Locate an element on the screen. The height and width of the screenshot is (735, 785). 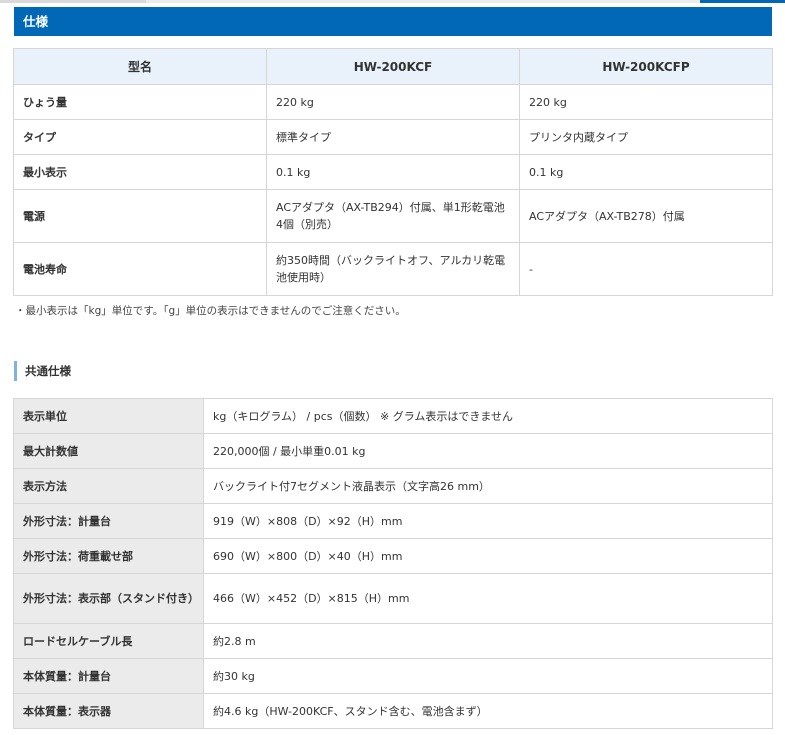
row-label: 外形寸法：表示部（スタンド付き） is located at coordinates (108, 598).